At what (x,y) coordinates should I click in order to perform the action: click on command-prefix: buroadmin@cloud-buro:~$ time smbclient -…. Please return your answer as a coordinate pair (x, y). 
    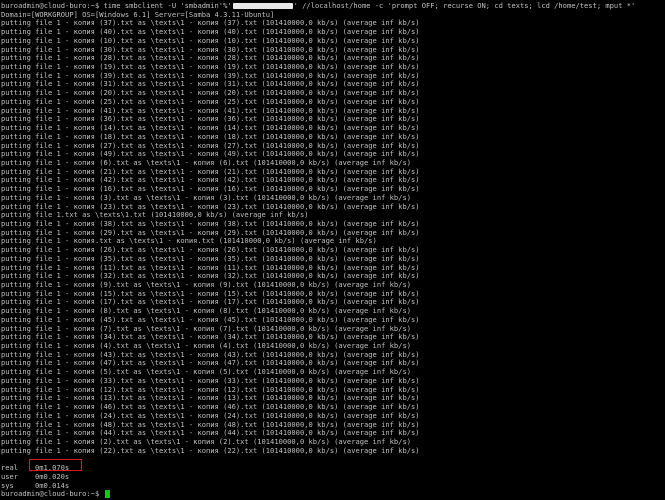
    Looking at the image, I should click on (116, 5).